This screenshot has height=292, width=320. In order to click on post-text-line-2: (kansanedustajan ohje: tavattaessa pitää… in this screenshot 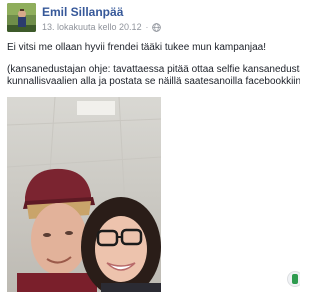, I will do `click(153, 69)`.